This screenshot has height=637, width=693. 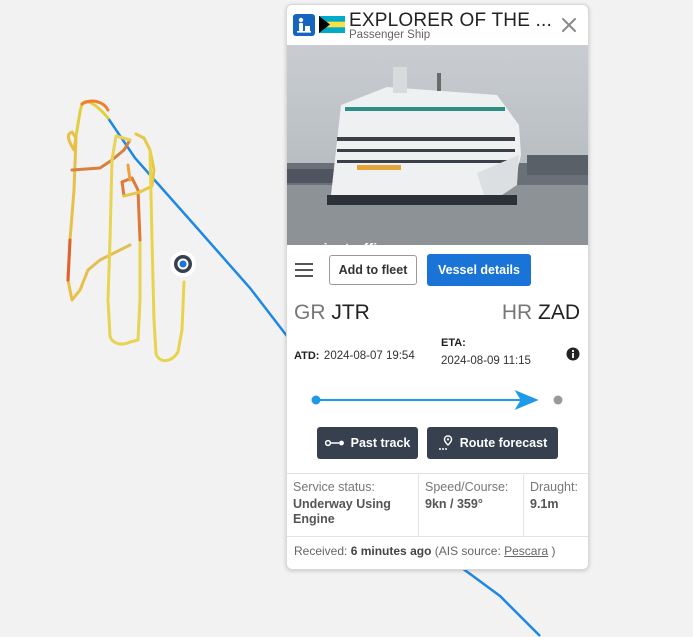 What do you see at coordinates (350, 312) in the screenshot?
I see `departure-port-code: JTR` at bounding box center [350, 312].